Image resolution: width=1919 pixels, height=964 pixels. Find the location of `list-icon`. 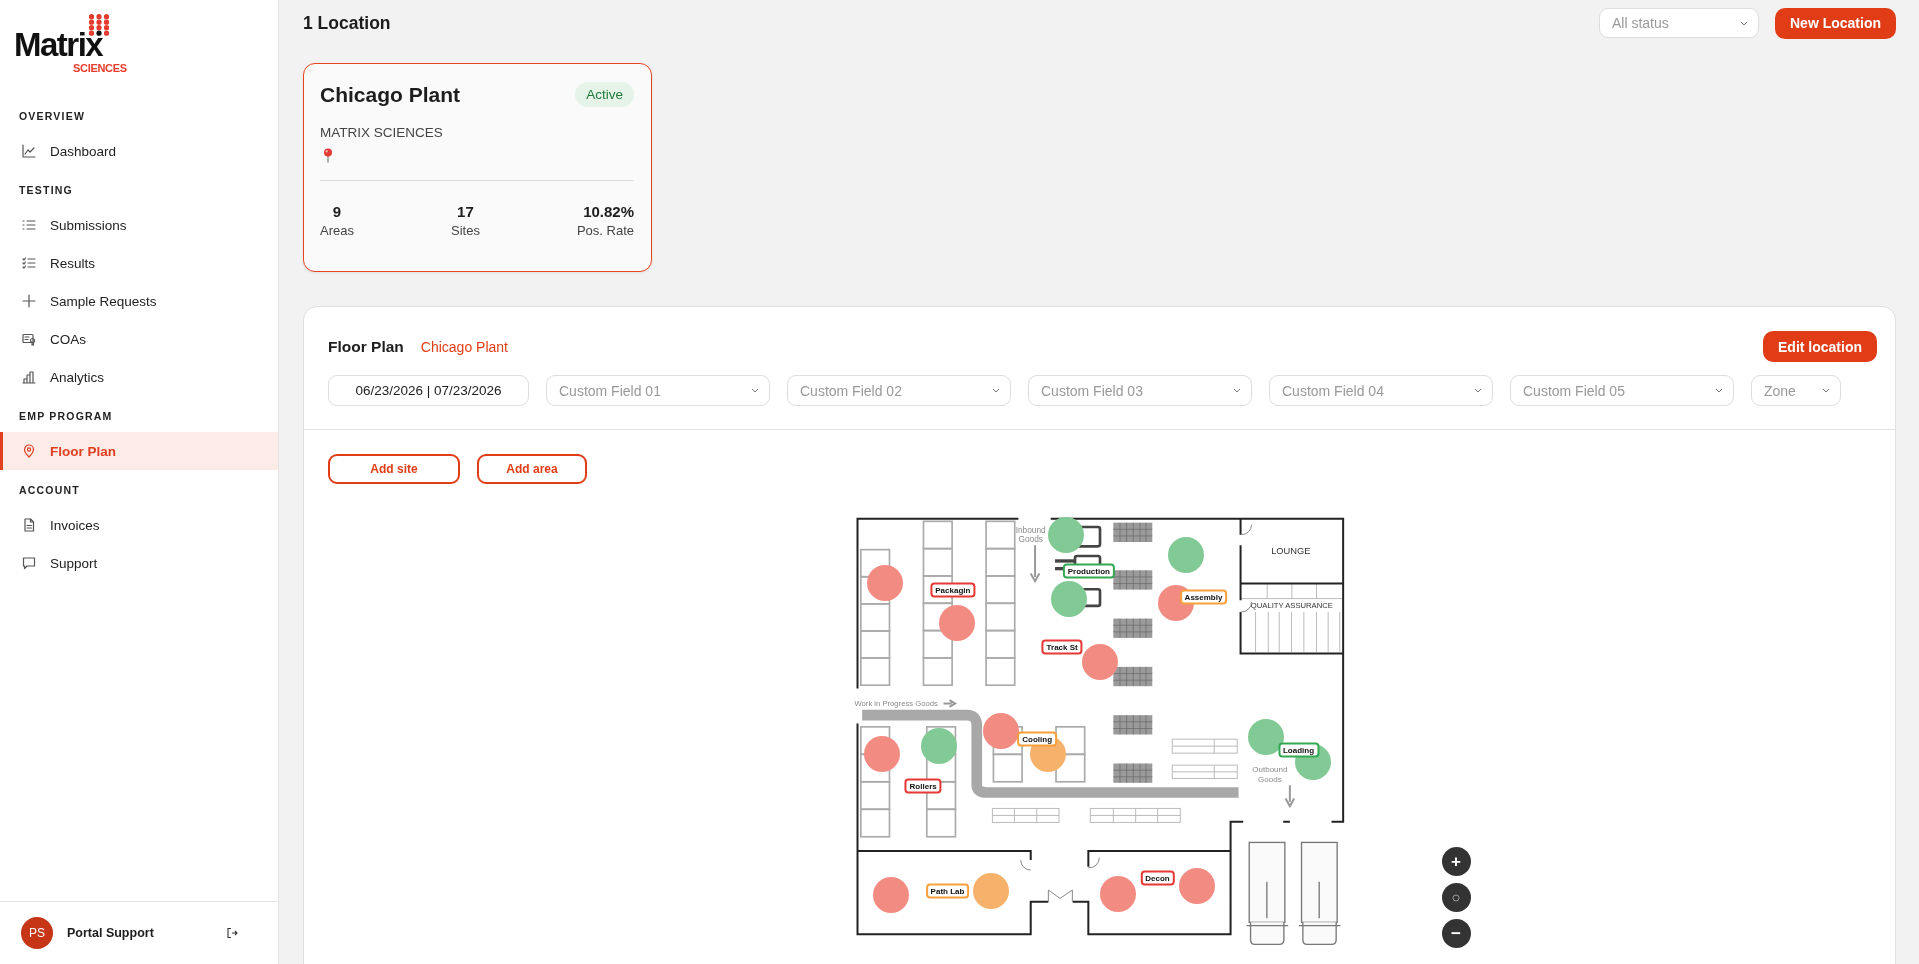

list-icon is located at coordinates (29, 225).